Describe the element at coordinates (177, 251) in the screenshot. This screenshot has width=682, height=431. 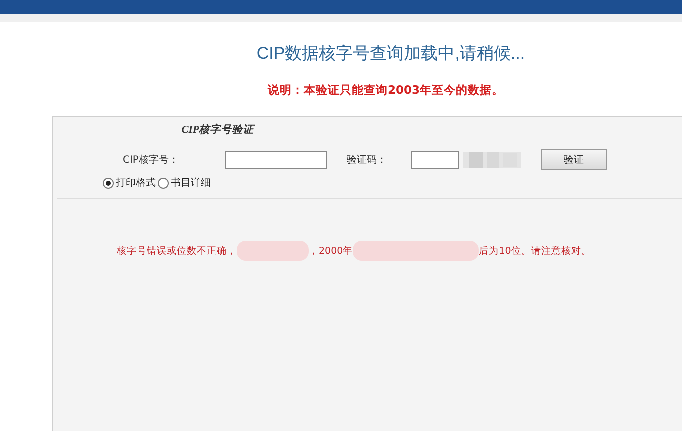
I see `error-text: 核字号错误或位数不正确，` at that location.